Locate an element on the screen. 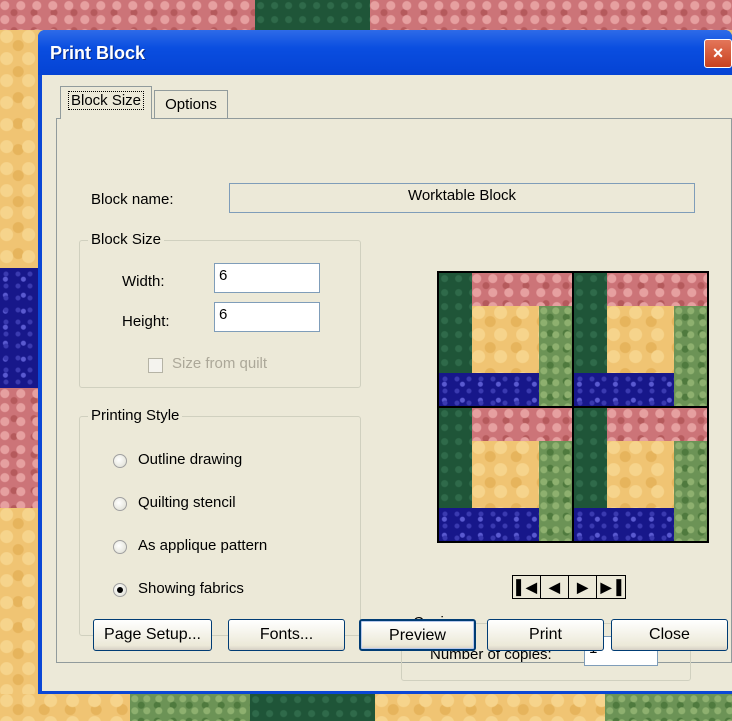 The height and width of the screenshot is (721, 732). group-title: Printing Style is located at coordinates (135, 415).